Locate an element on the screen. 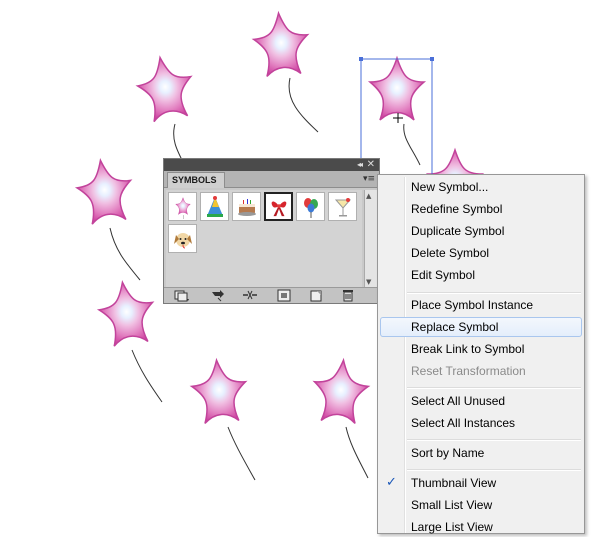 The width and height of the screenshot is (600, 537). cocktail-glass-symbol is located at coordinates (342, 206).